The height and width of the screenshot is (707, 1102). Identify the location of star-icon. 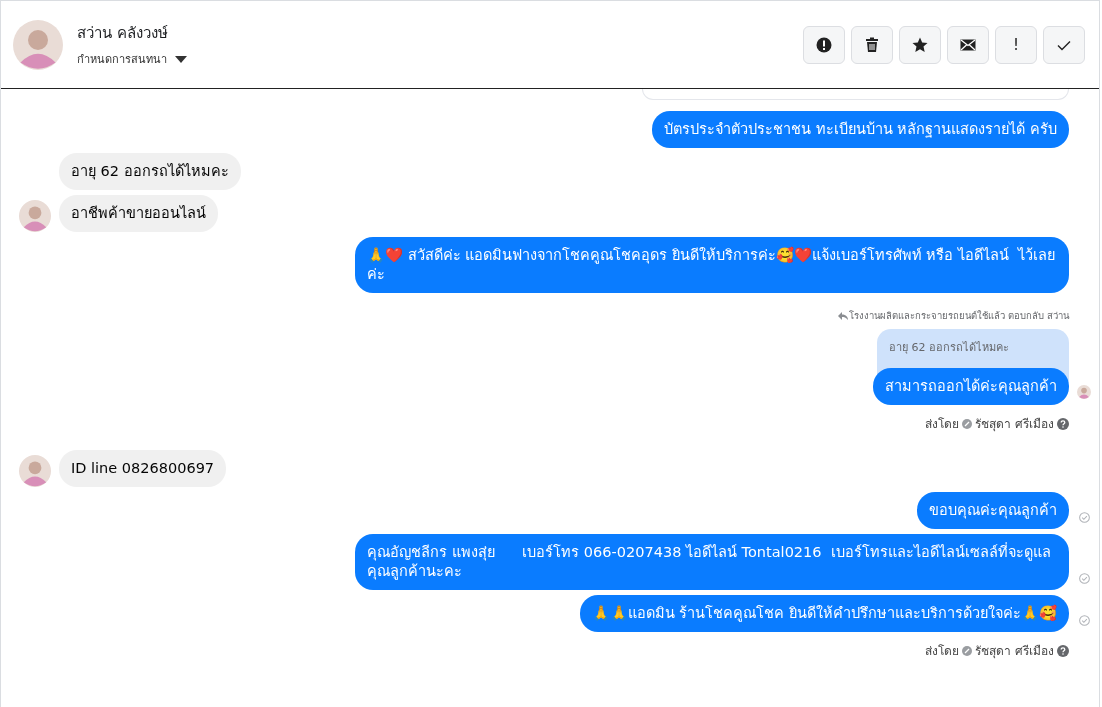
(920, 44).